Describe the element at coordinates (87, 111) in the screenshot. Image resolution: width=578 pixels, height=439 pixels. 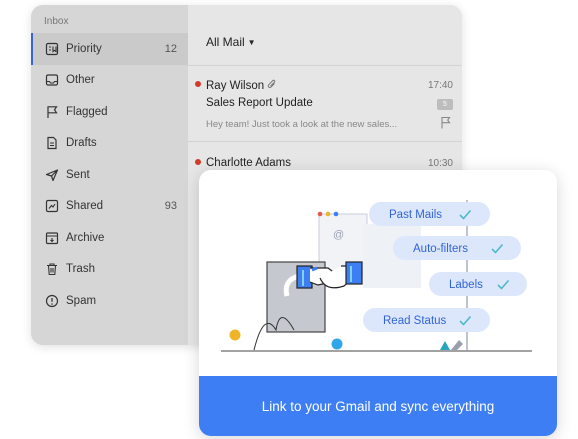
I see `sidebar-item-label: Flagged` at that location.